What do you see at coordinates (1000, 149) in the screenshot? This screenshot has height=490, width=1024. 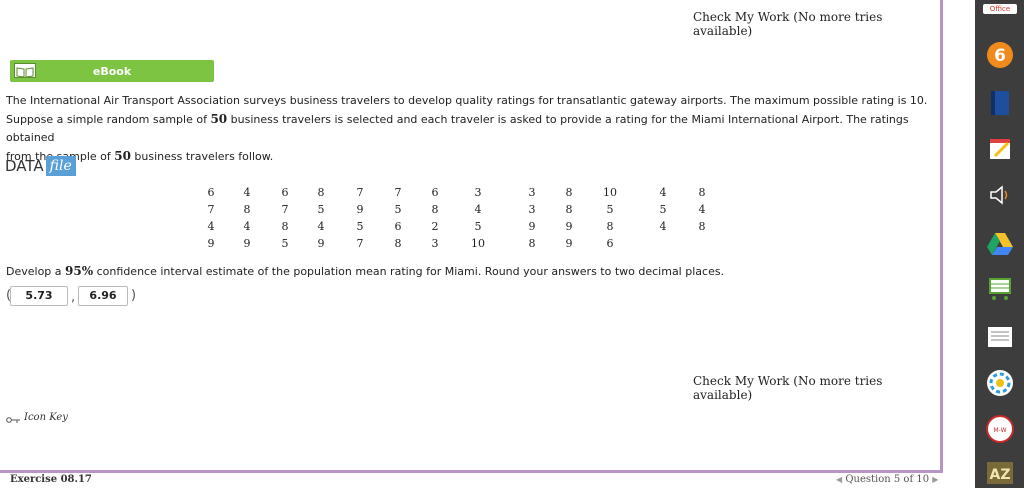 I see `notepad-icon` at bounding box center [1000, 149].